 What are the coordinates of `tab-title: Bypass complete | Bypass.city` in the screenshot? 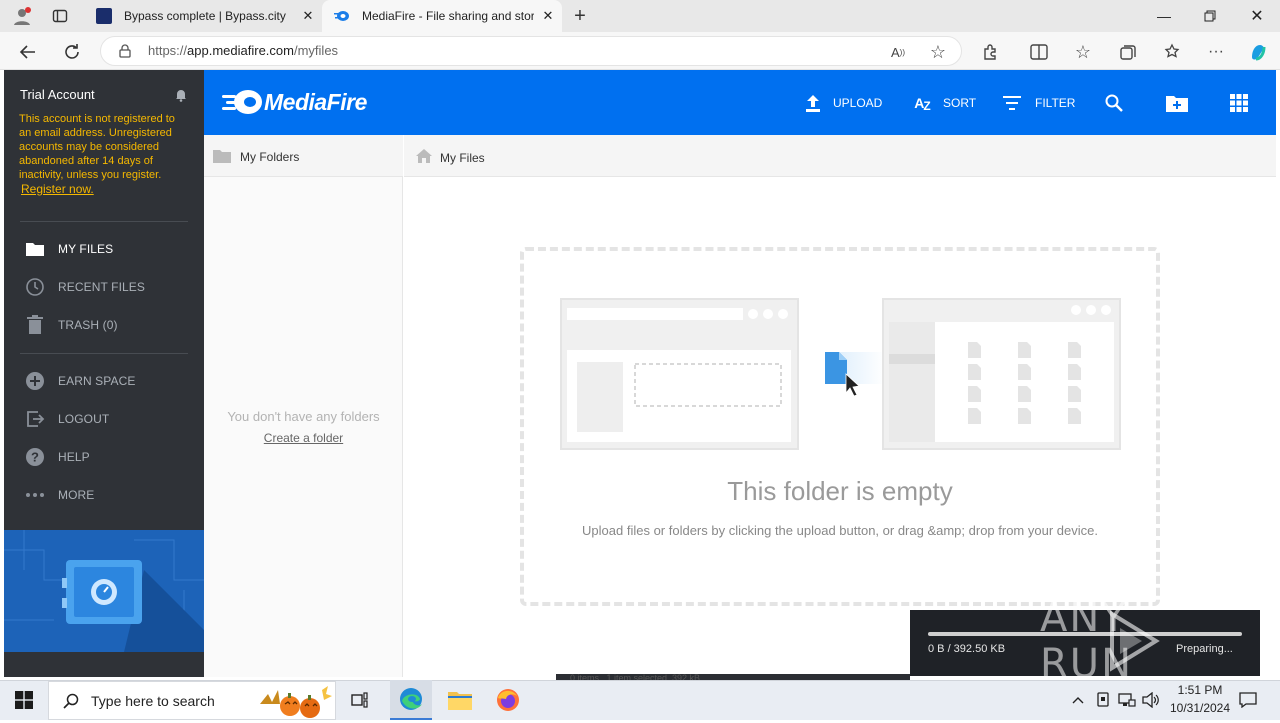 It's located at (205, 16).